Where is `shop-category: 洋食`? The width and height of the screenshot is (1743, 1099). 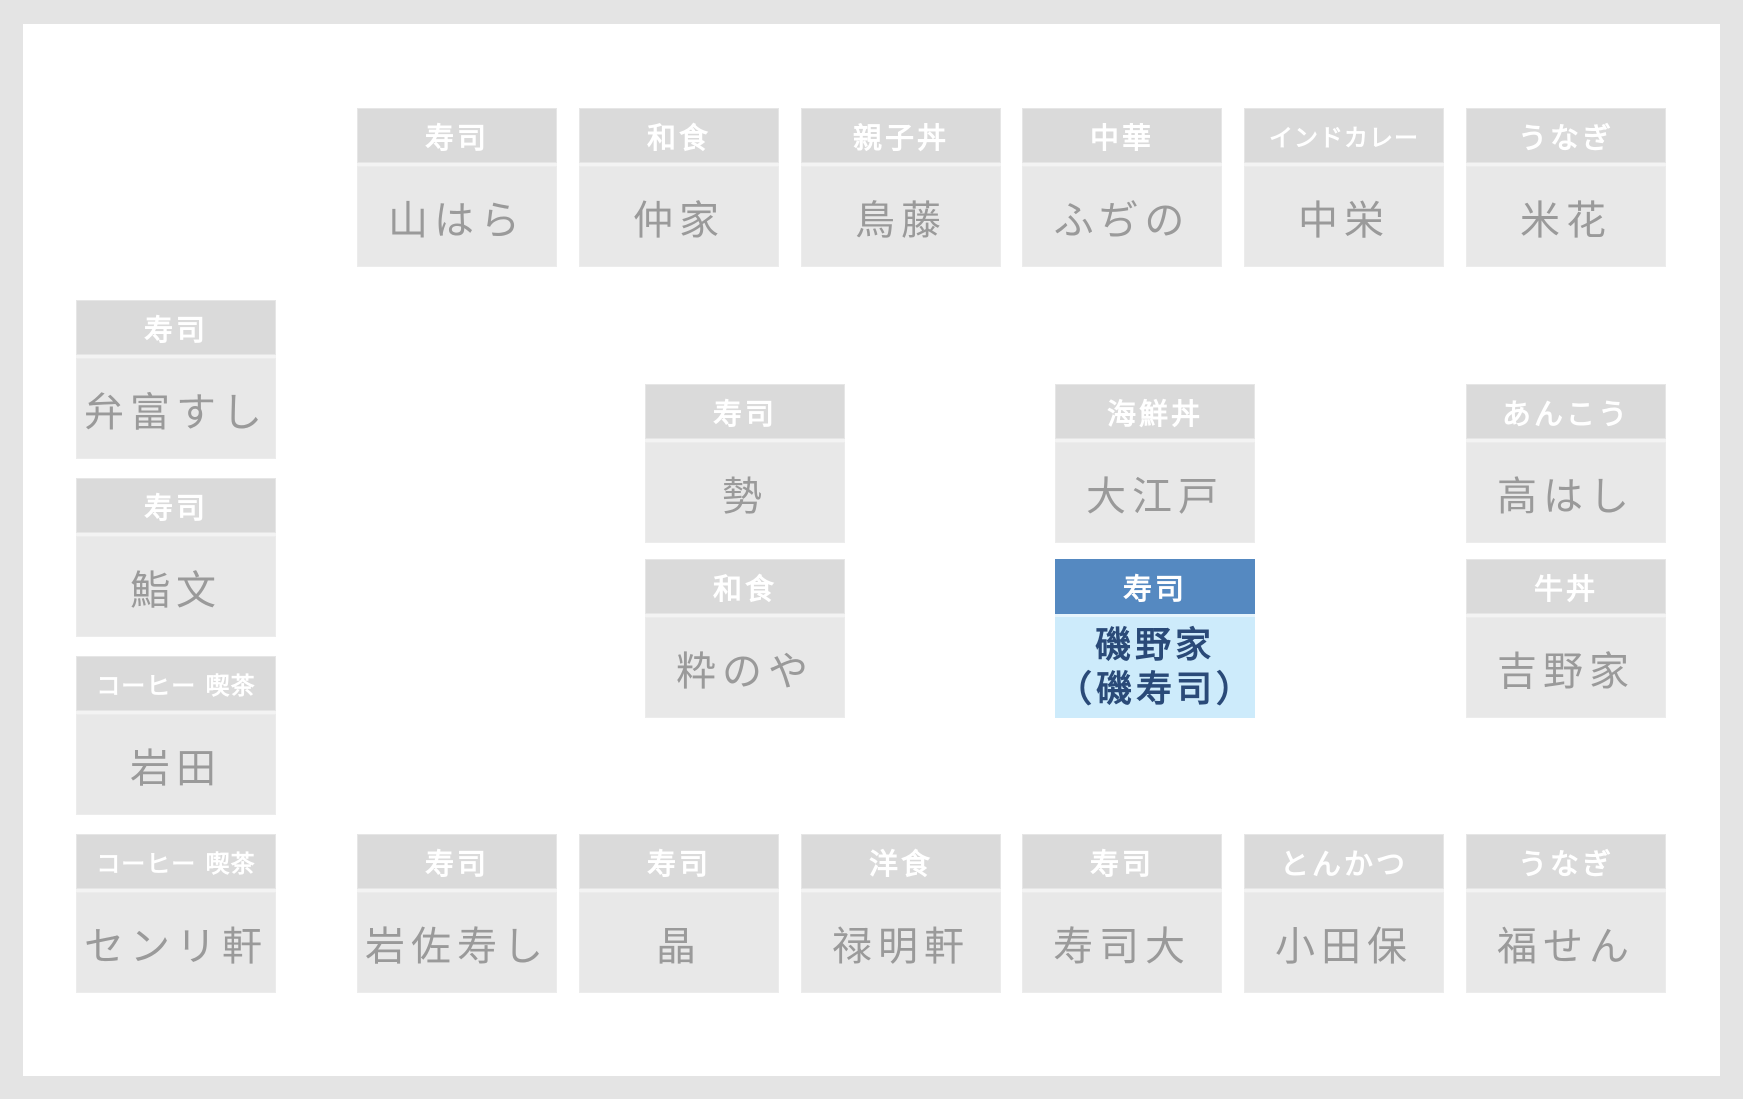 shop-category: 洋食 is located at coordinates (901, 861).